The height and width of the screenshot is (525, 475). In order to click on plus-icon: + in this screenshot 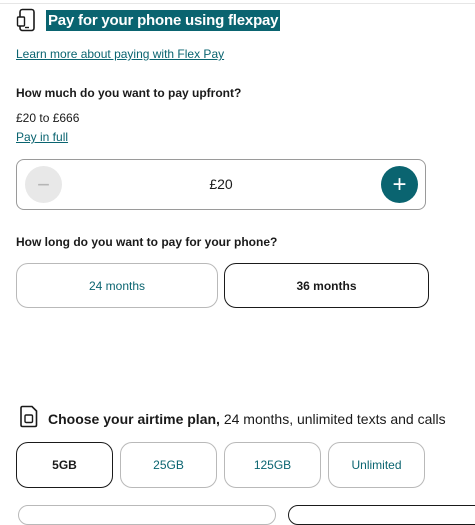, I will do `click(399, 184)`.